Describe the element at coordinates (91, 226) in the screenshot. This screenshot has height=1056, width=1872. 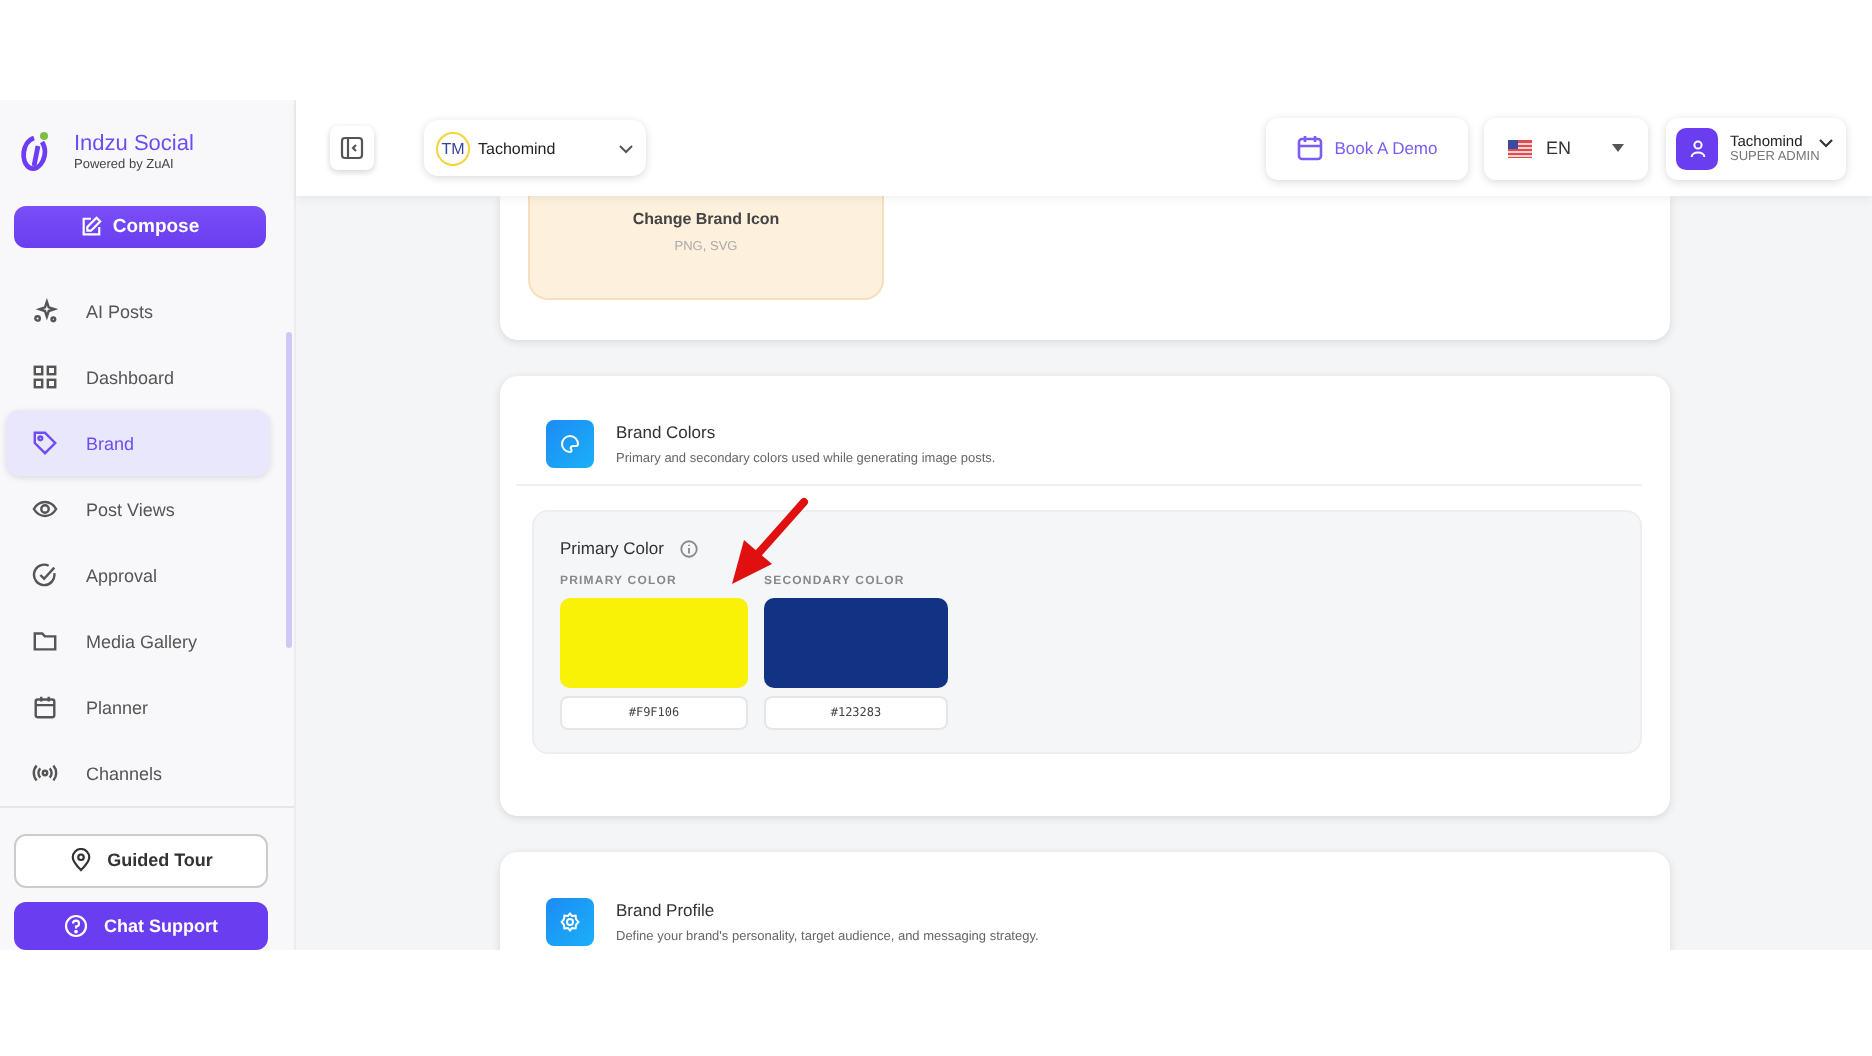
I see `edit-icon` at that location.